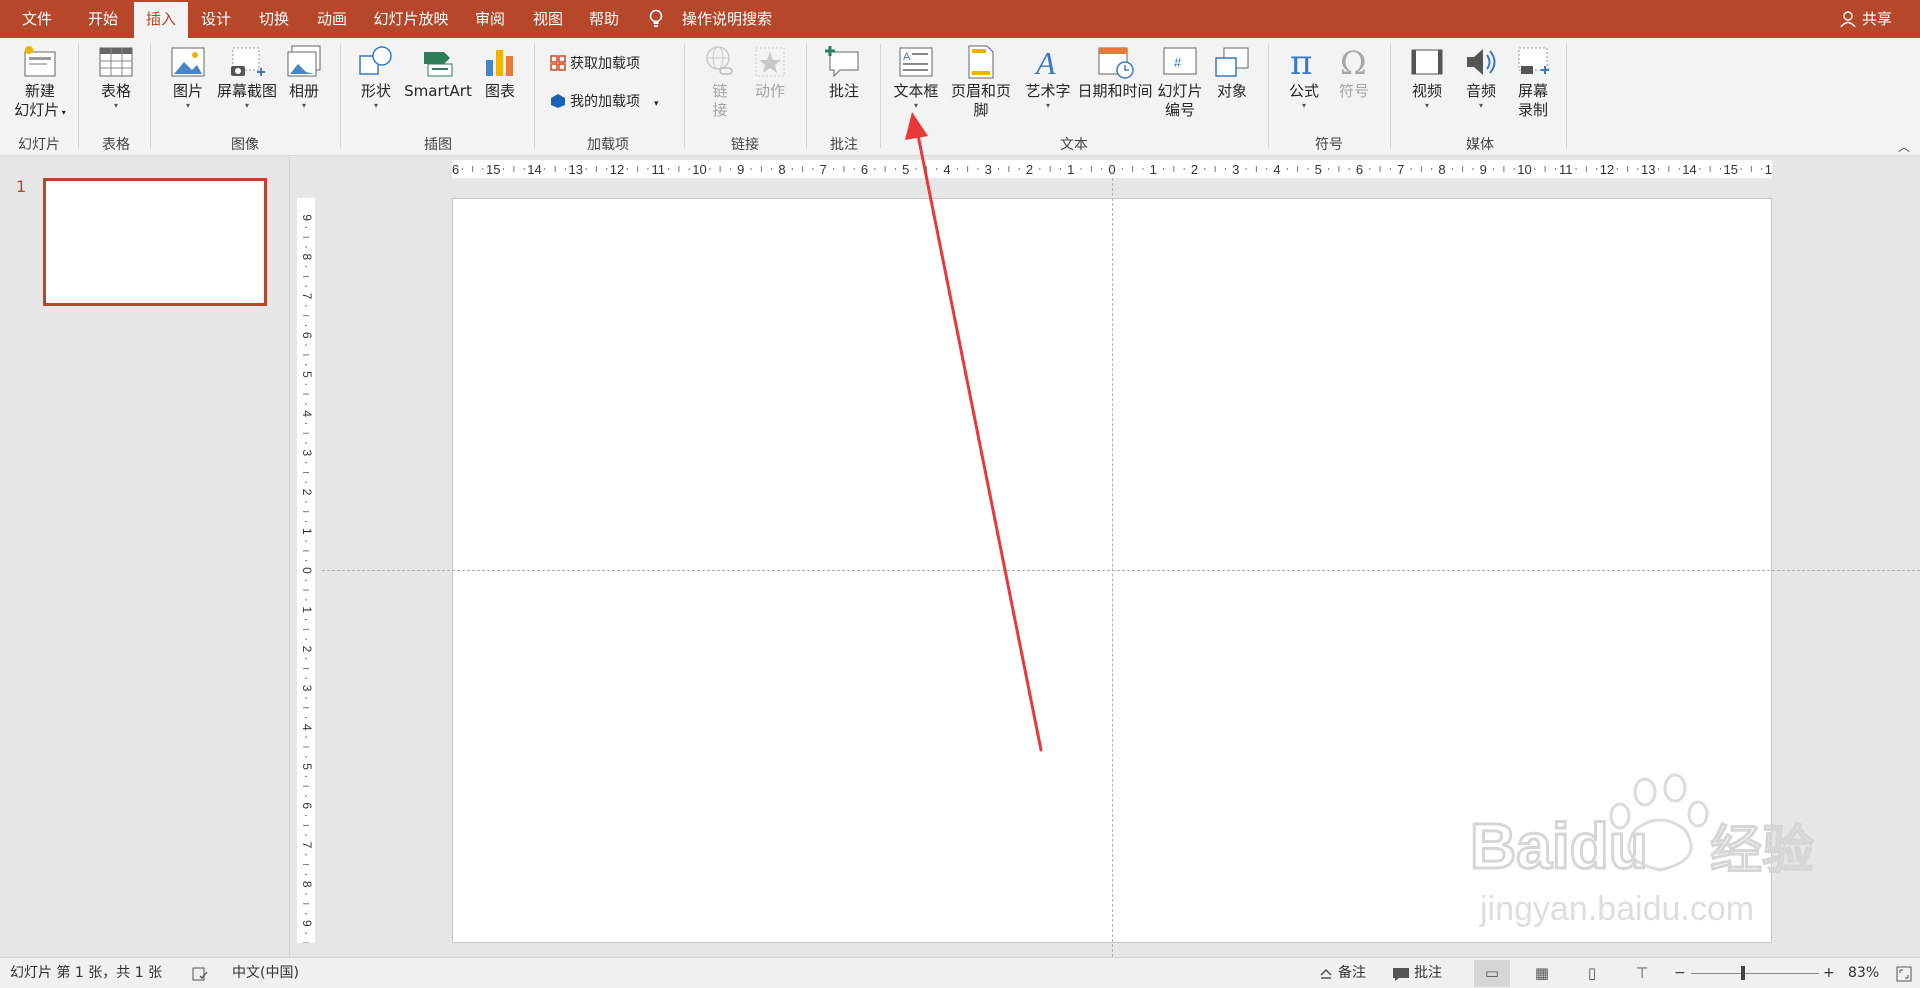  What do you see at coordinates (843, 91) in the screenshot?
I see `comment-label: 批注` at bounding box center [843, 91].